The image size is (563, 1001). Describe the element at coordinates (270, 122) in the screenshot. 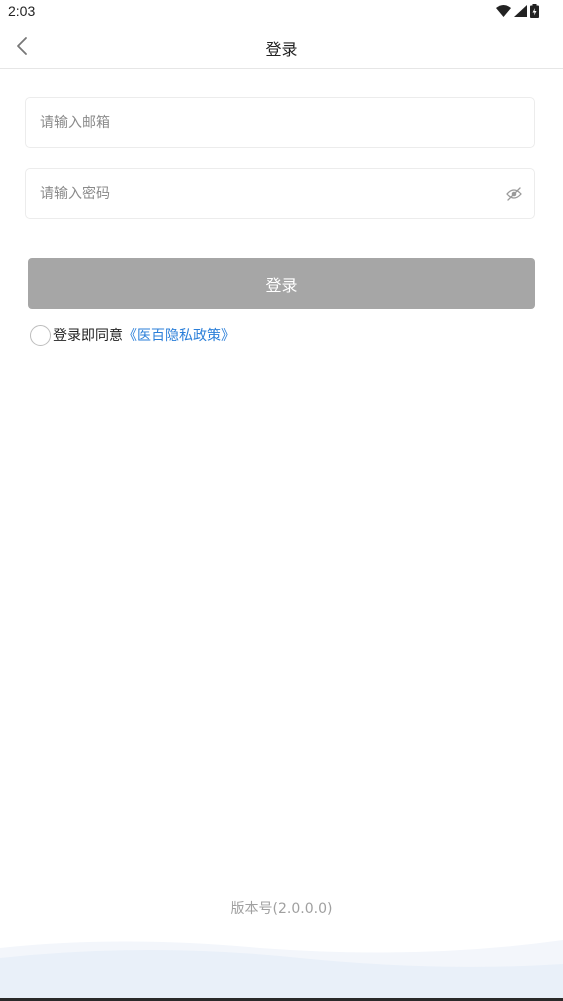

I see `email-field` at that location.